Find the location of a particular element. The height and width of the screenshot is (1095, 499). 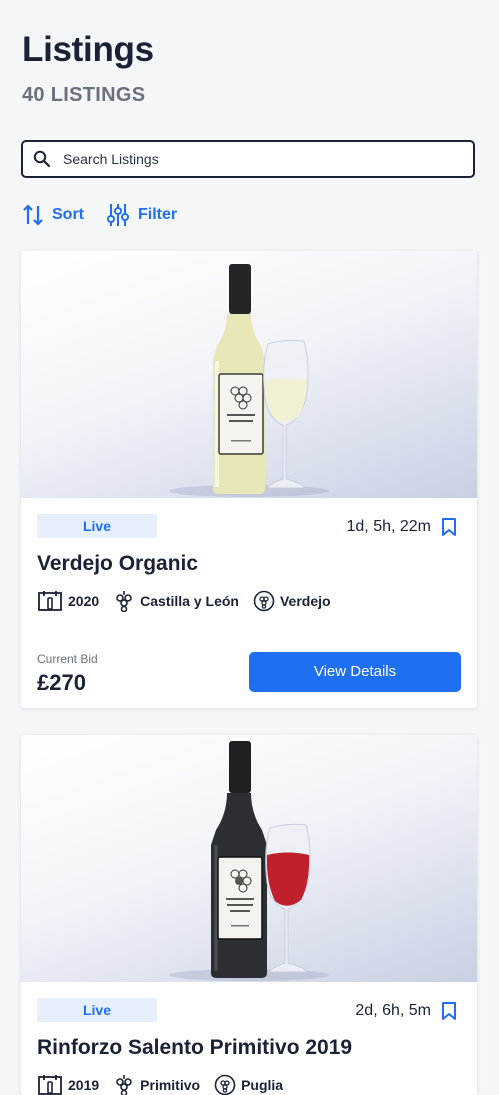

vintage-attribute: 2019 is located at coordinates (68, 1084).